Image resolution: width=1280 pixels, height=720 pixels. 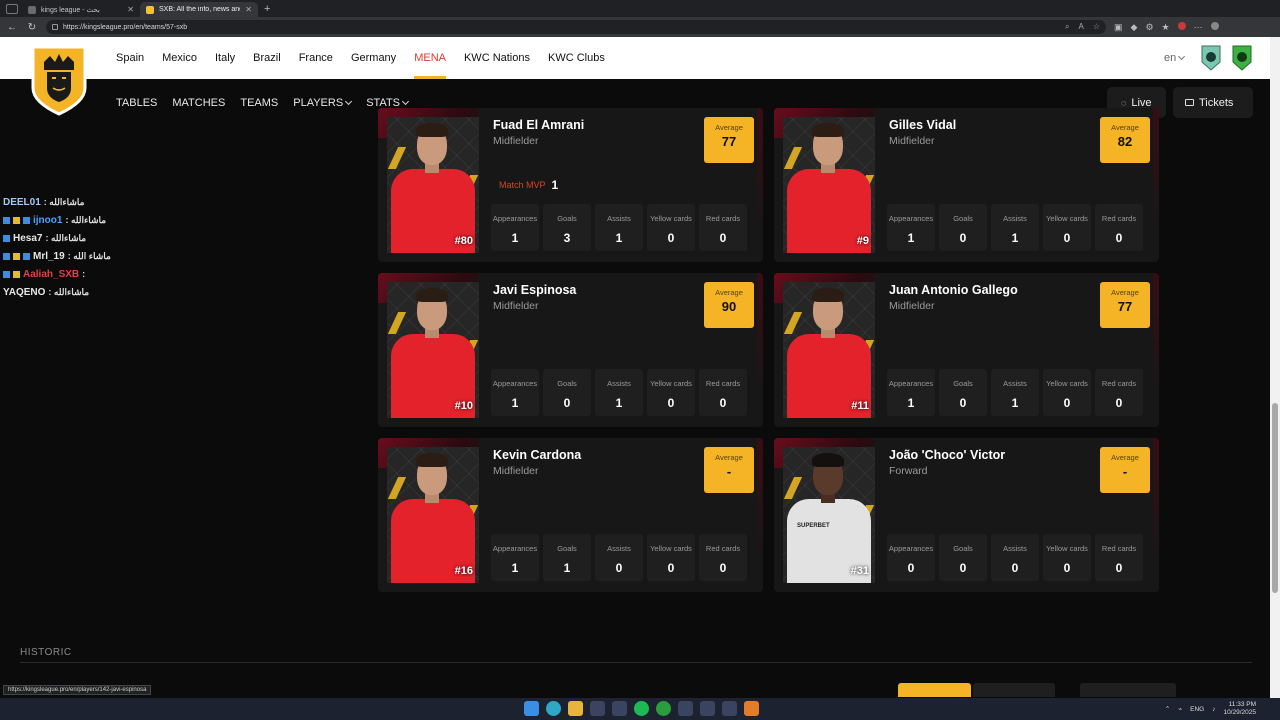 What do you see at coordinates (947, 455) in the screenshot?
I see `player-name: João 'Choco' Victor` at bounding box center [947, 455].